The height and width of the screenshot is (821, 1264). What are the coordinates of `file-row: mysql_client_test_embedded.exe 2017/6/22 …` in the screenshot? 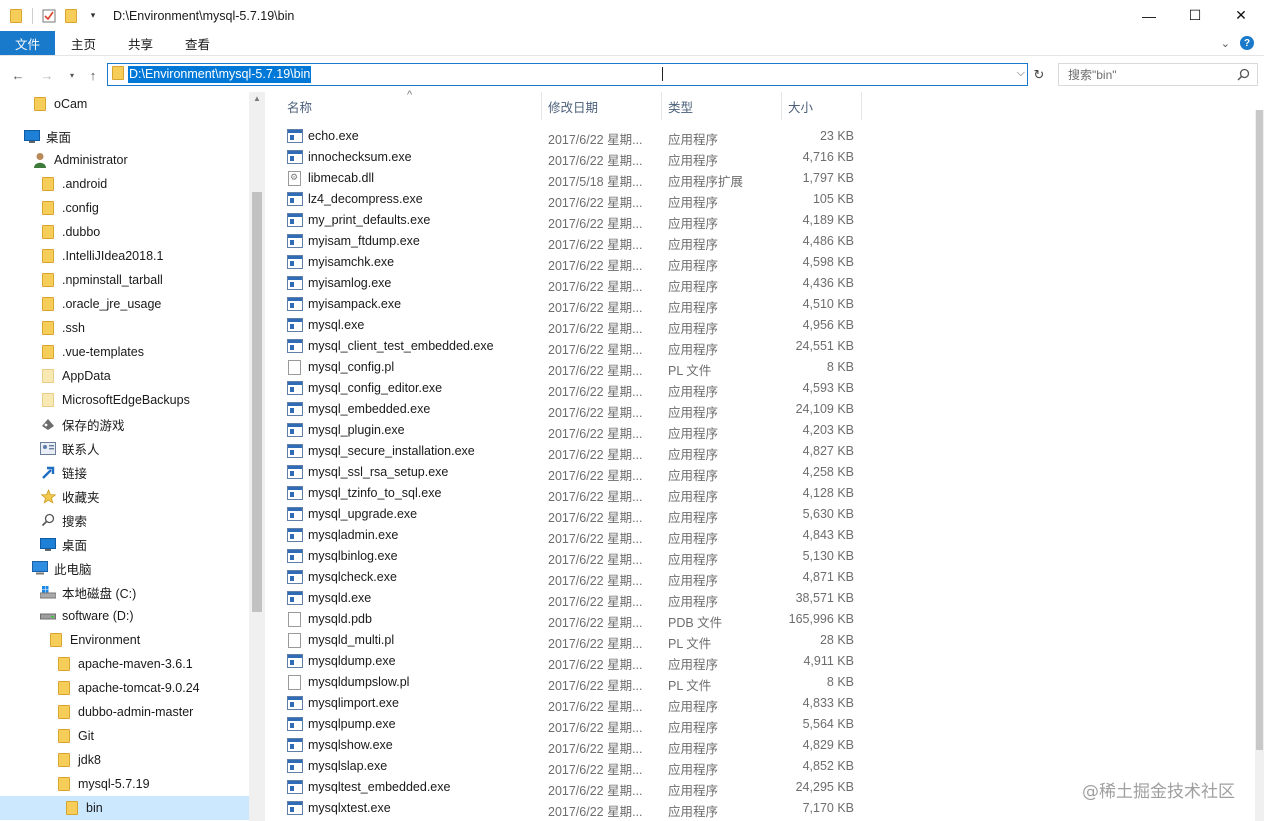 It's located at (574, 346).